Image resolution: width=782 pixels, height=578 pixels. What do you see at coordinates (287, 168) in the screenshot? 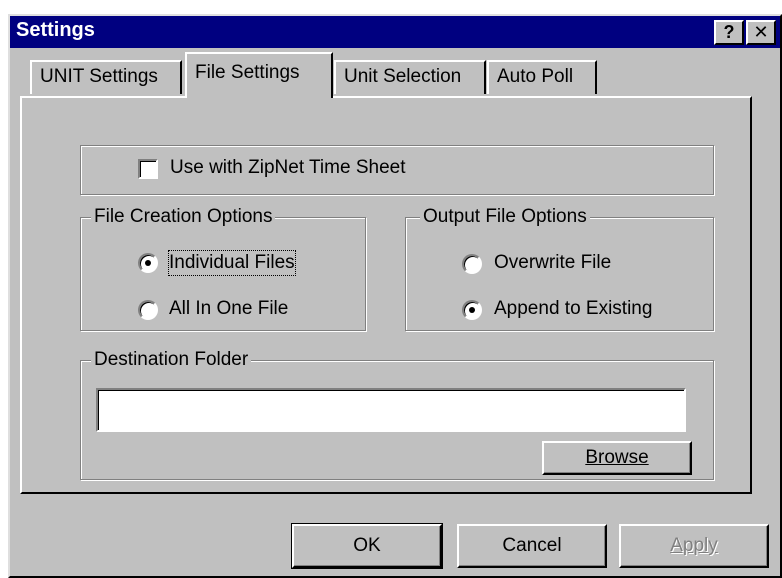
I see `zipnet-label: Use with ZipNet Time Sheet` at bounding box center [287, 168].